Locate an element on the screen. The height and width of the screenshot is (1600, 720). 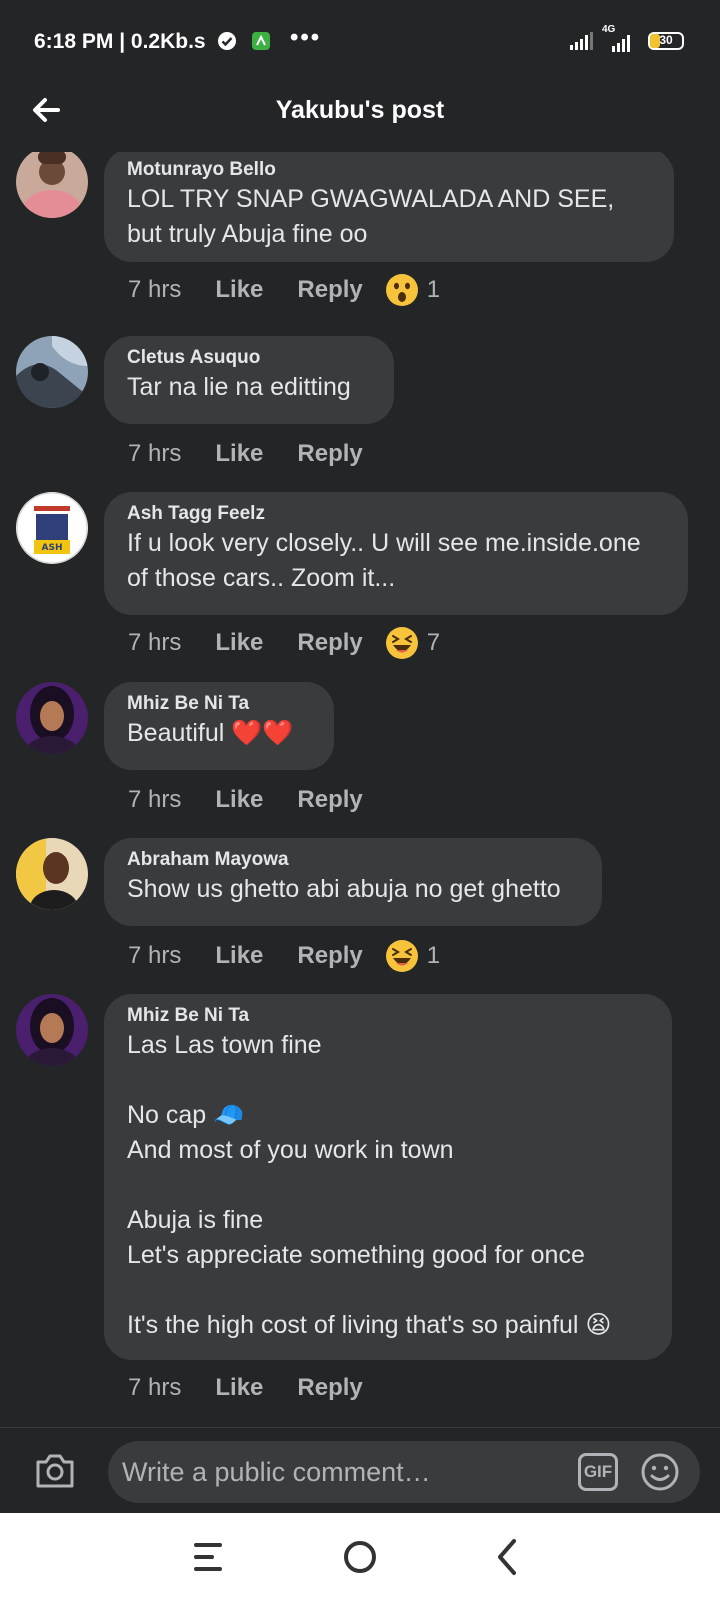
comment-composer: GIF is located at coordinates (360, 1470).